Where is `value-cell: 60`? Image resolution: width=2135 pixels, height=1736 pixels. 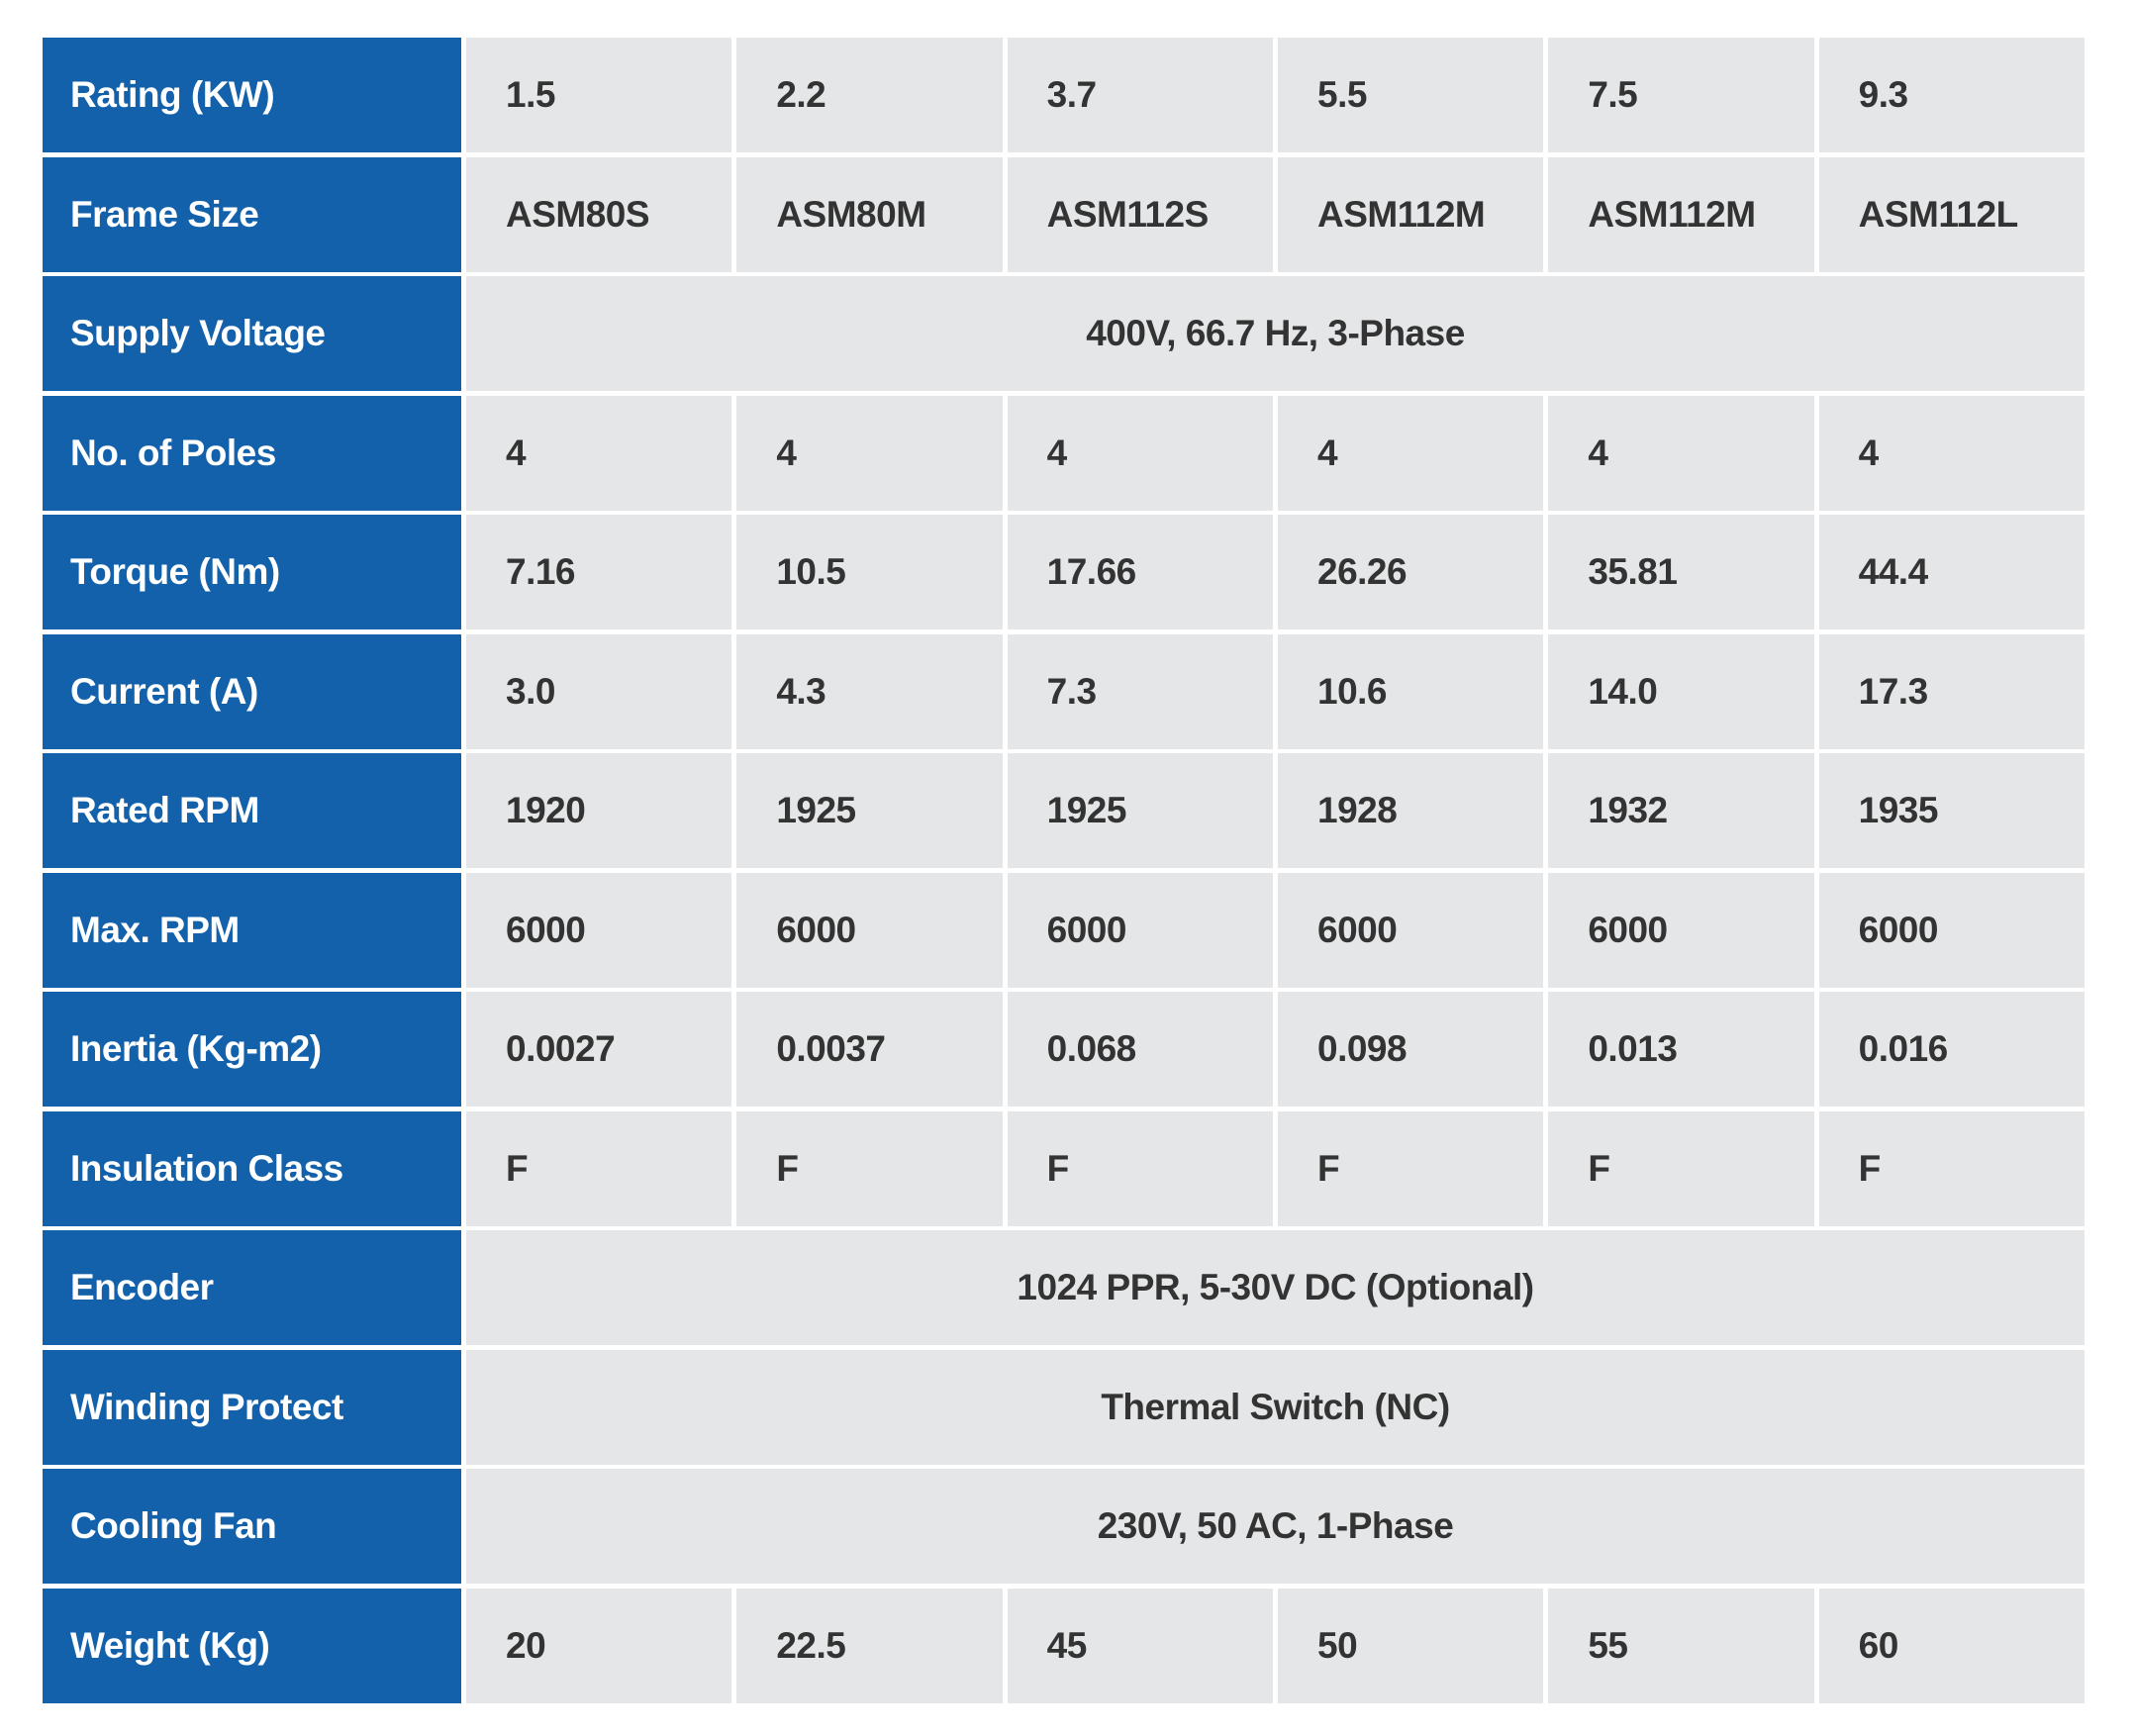 value-cell: 60 is located at coordinates (1951, 1645).